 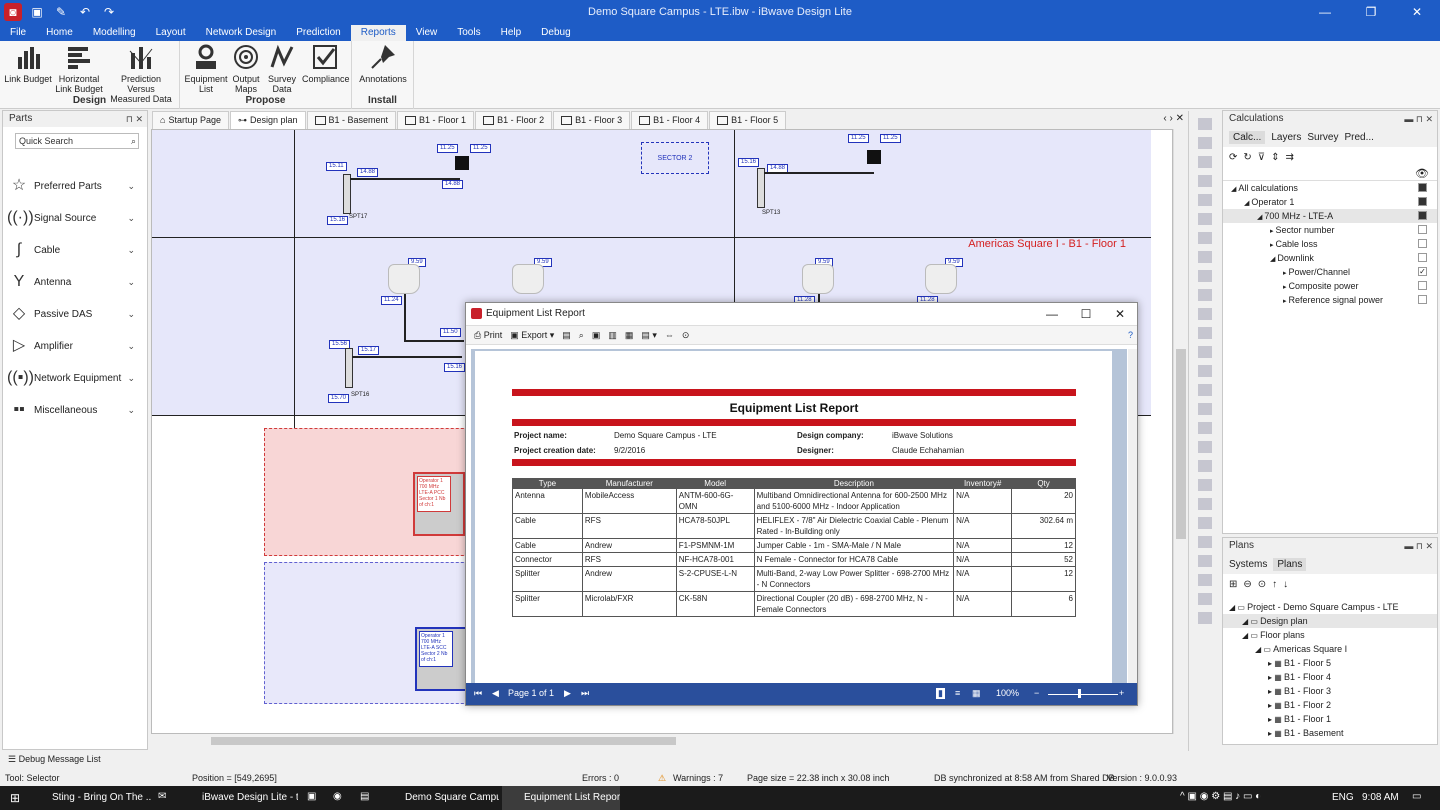 What do you see at coordinates (1247, 584) in the screenshot?
I see `remove-icon: ⊖` at bounding box center [1247, 584].